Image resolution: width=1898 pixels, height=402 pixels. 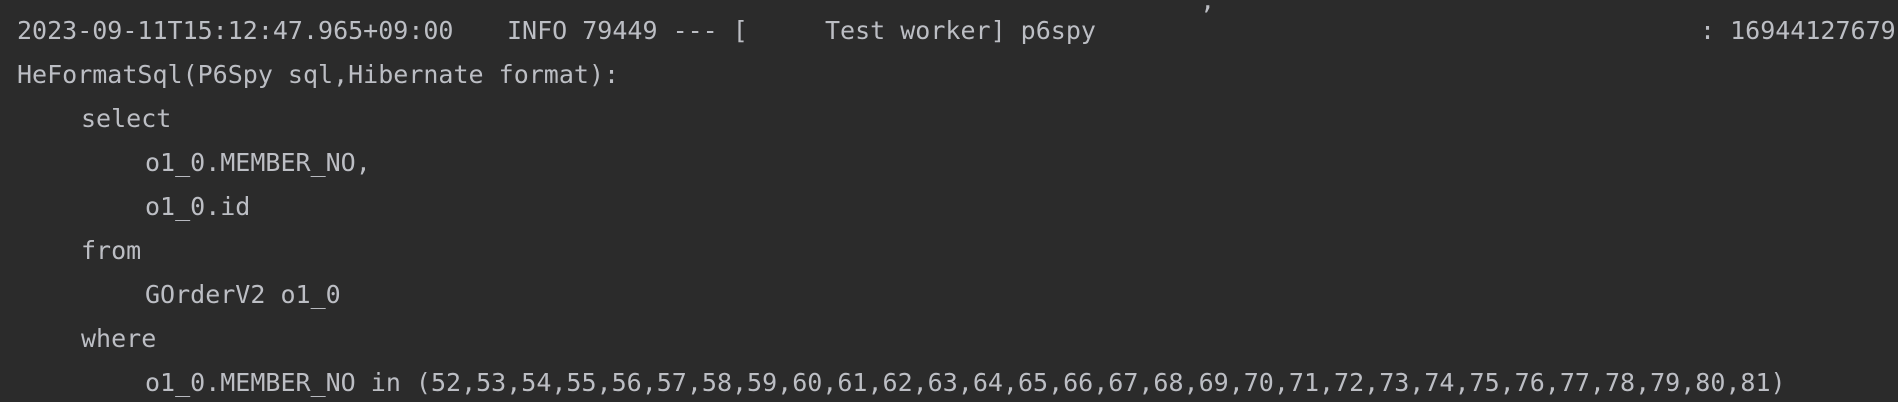 What do you see at coordinates (960, 30) in the screenshot?
I see `log-thread-logger: Test worker] p6spy` at bounding box center [960, 30].